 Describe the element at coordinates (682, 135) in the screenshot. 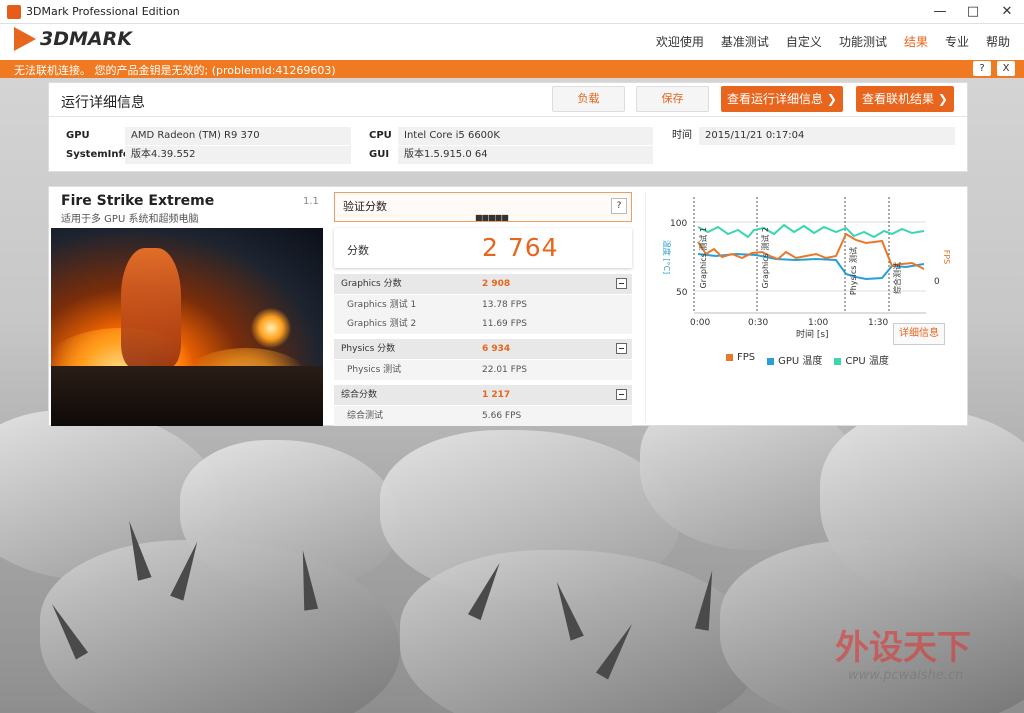

I see `time-key: 时间` at that location.